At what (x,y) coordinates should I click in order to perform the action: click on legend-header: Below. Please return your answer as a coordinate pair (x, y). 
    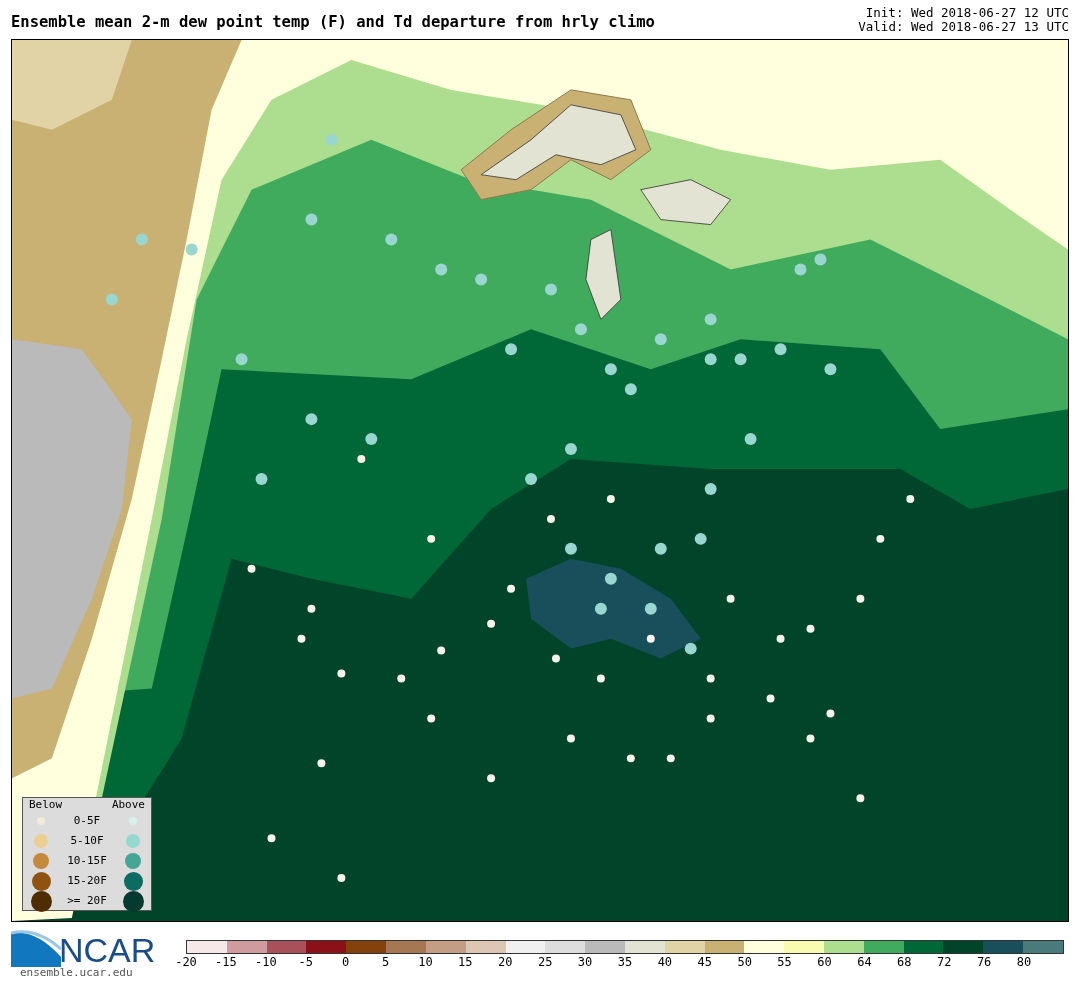
    Looking at the image, I should click on (46, 805).